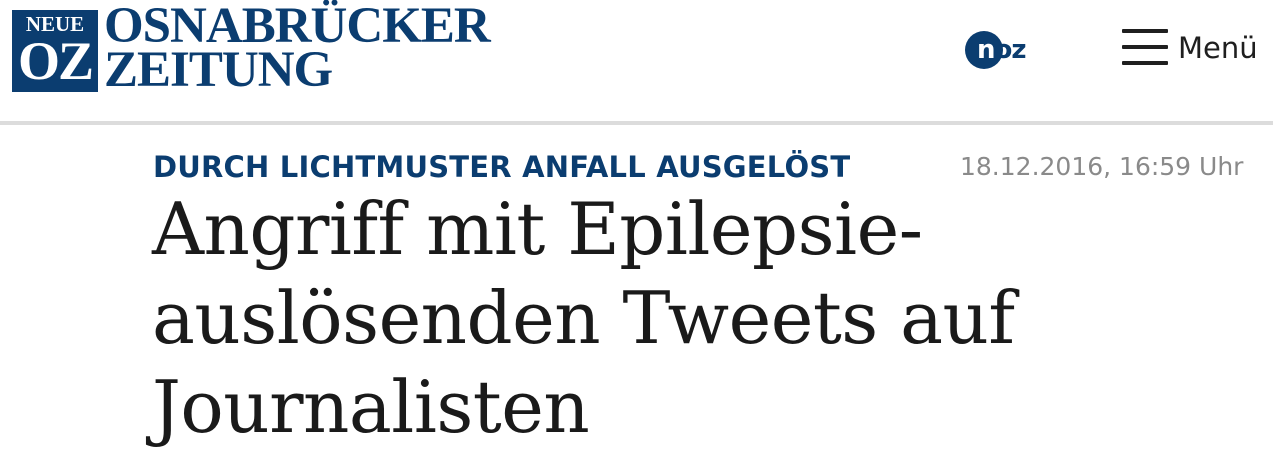  Describe the element at coordinates (1218, 48) in the screenshot. I see `menu-label: Menü` at that location.